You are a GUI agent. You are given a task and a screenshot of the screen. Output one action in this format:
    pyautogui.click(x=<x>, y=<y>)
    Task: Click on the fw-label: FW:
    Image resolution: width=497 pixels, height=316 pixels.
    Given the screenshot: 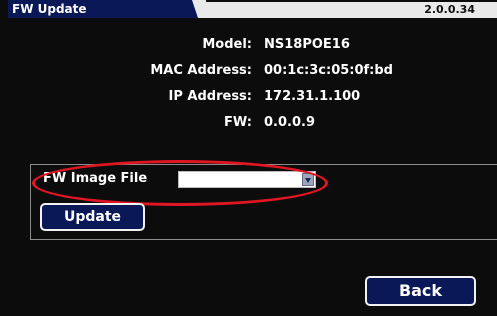 What is the action you would take?
    pyautogui.click(x=237, y=122)
    